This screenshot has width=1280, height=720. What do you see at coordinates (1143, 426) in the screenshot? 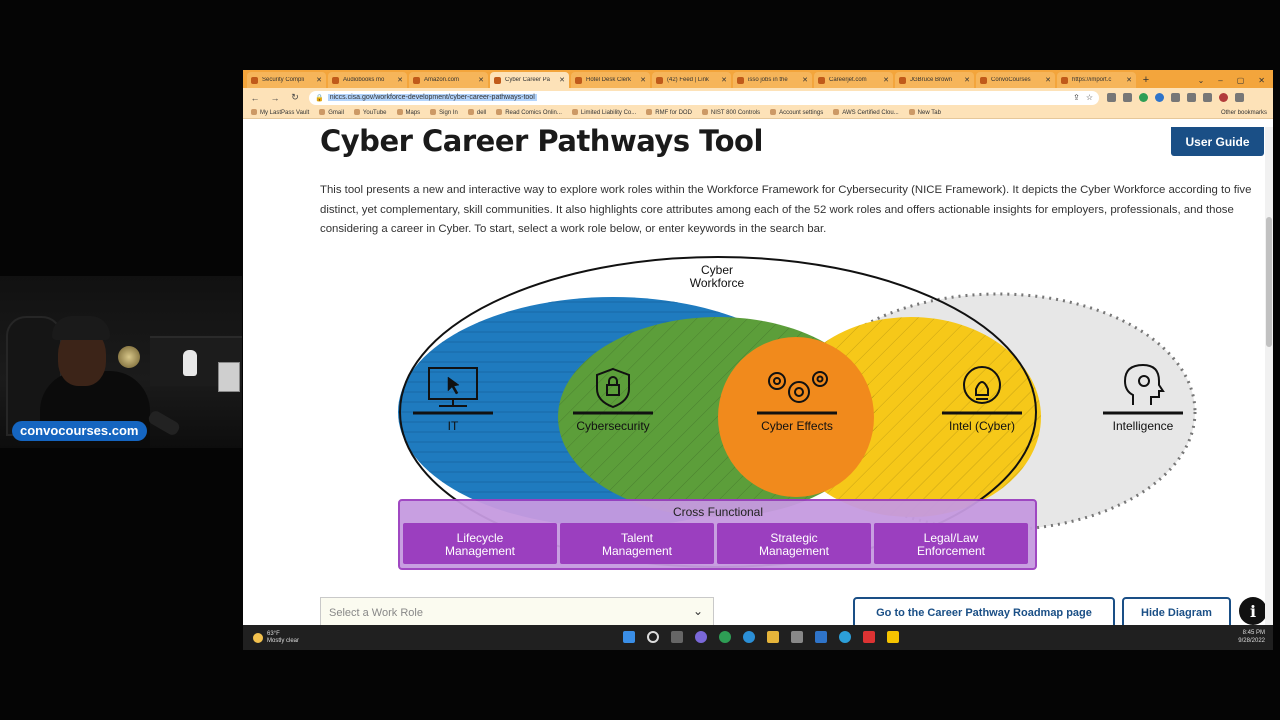
I see `community-label-intelligence: Intelligence` at bounding box center [1143, 426].